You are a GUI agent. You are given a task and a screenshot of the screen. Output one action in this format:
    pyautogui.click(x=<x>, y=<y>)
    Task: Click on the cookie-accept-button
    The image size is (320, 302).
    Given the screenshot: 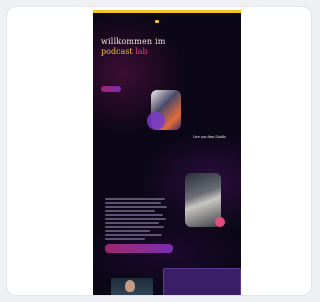 What is the action you would take?
    pyautogui.click(x=179, y=295)
    